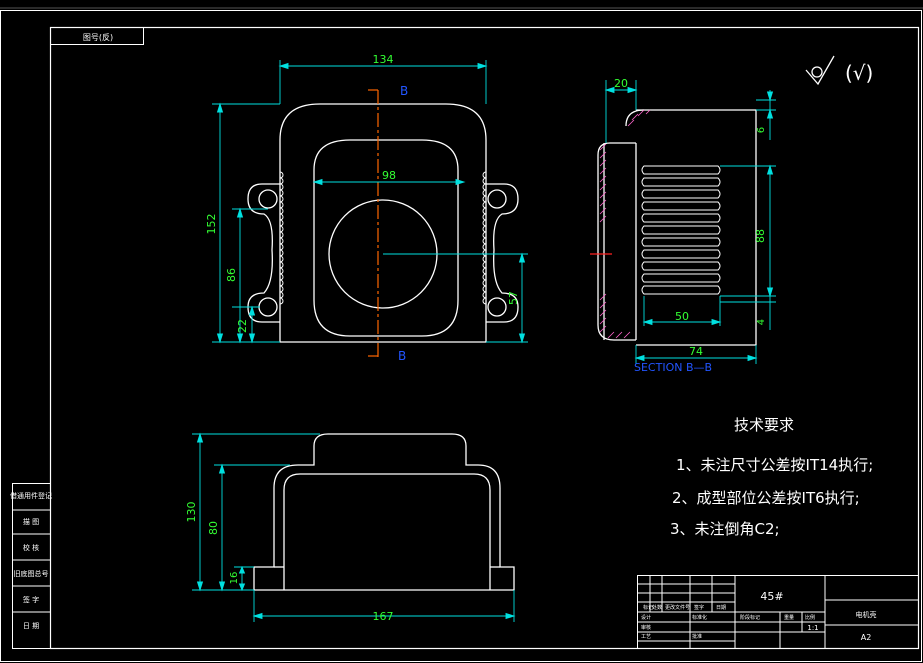 This screenshot has height=663, width=923. What do you see at coordinates (389, 175) in the screenshot?
I see `dim-inner-width: 98` at bounding box center [389, 175].